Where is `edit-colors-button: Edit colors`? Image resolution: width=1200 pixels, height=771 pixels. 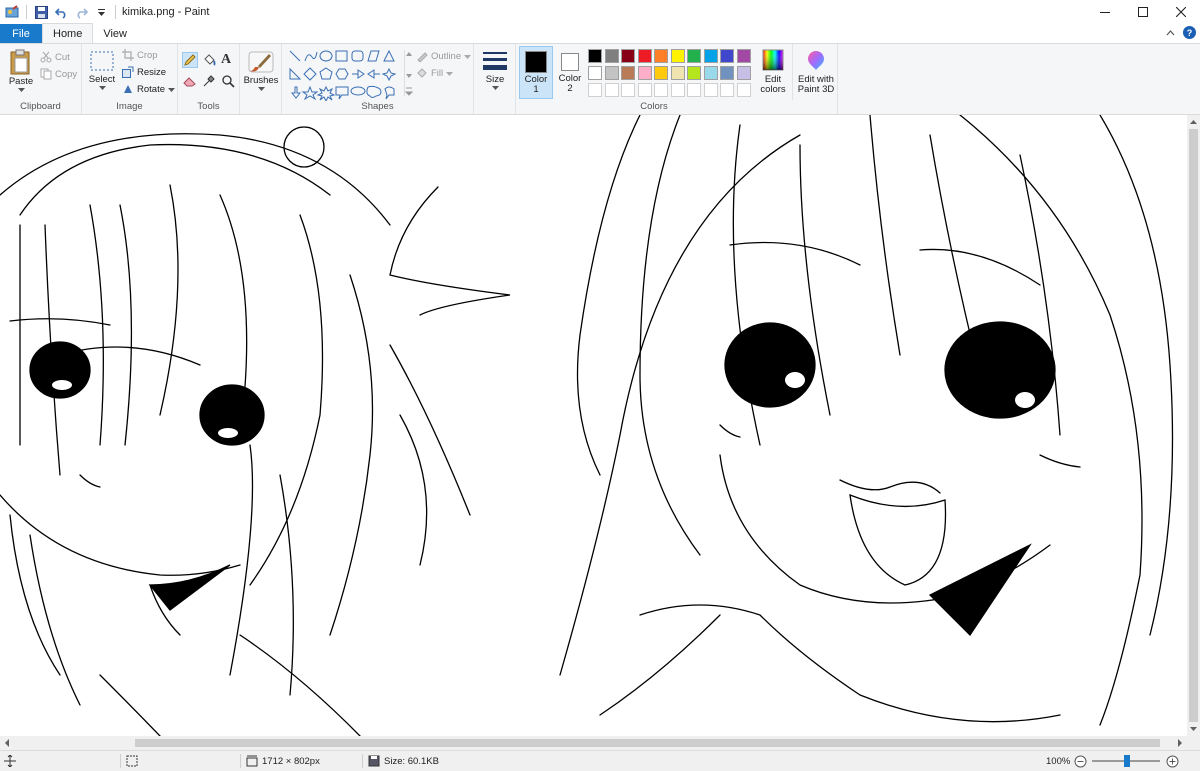 edit-colors-button: Edit colors is located at coordinates (773, 72).